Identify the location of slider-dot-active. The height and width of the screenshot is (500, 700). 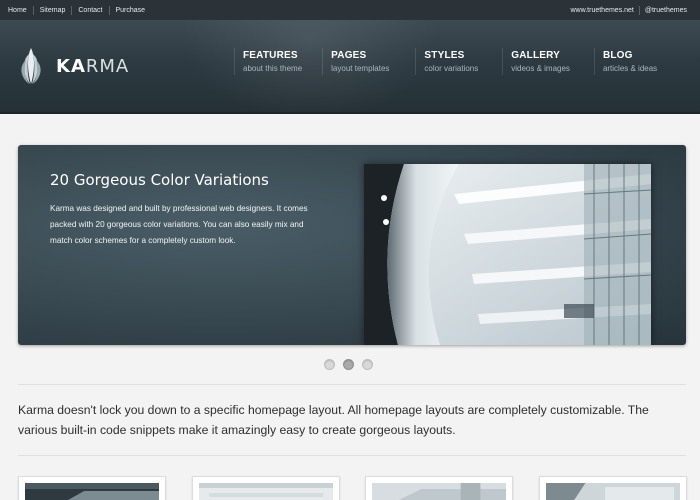
(348, 364).